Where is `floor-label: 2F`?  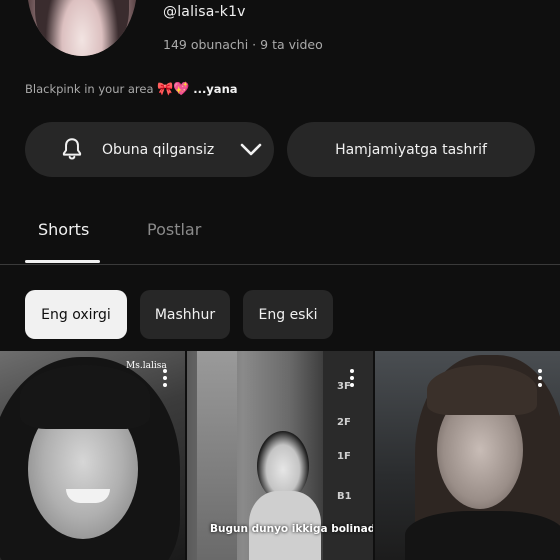
floor-label: 2F is located at coordinates (344, 422).